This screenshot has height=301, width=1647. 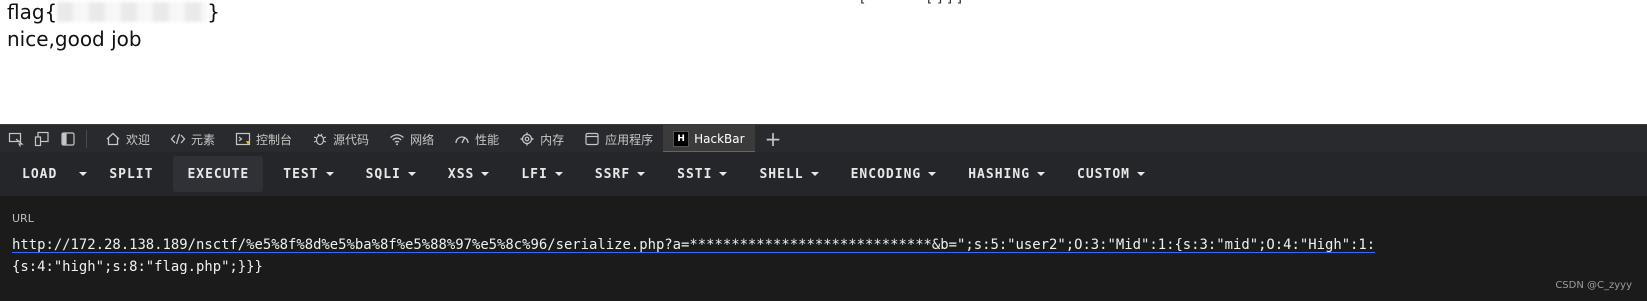 What do you see at coordinates (462, 139) in the screenshot?
I see `gauge-icon` at bounding box center [462, 139].